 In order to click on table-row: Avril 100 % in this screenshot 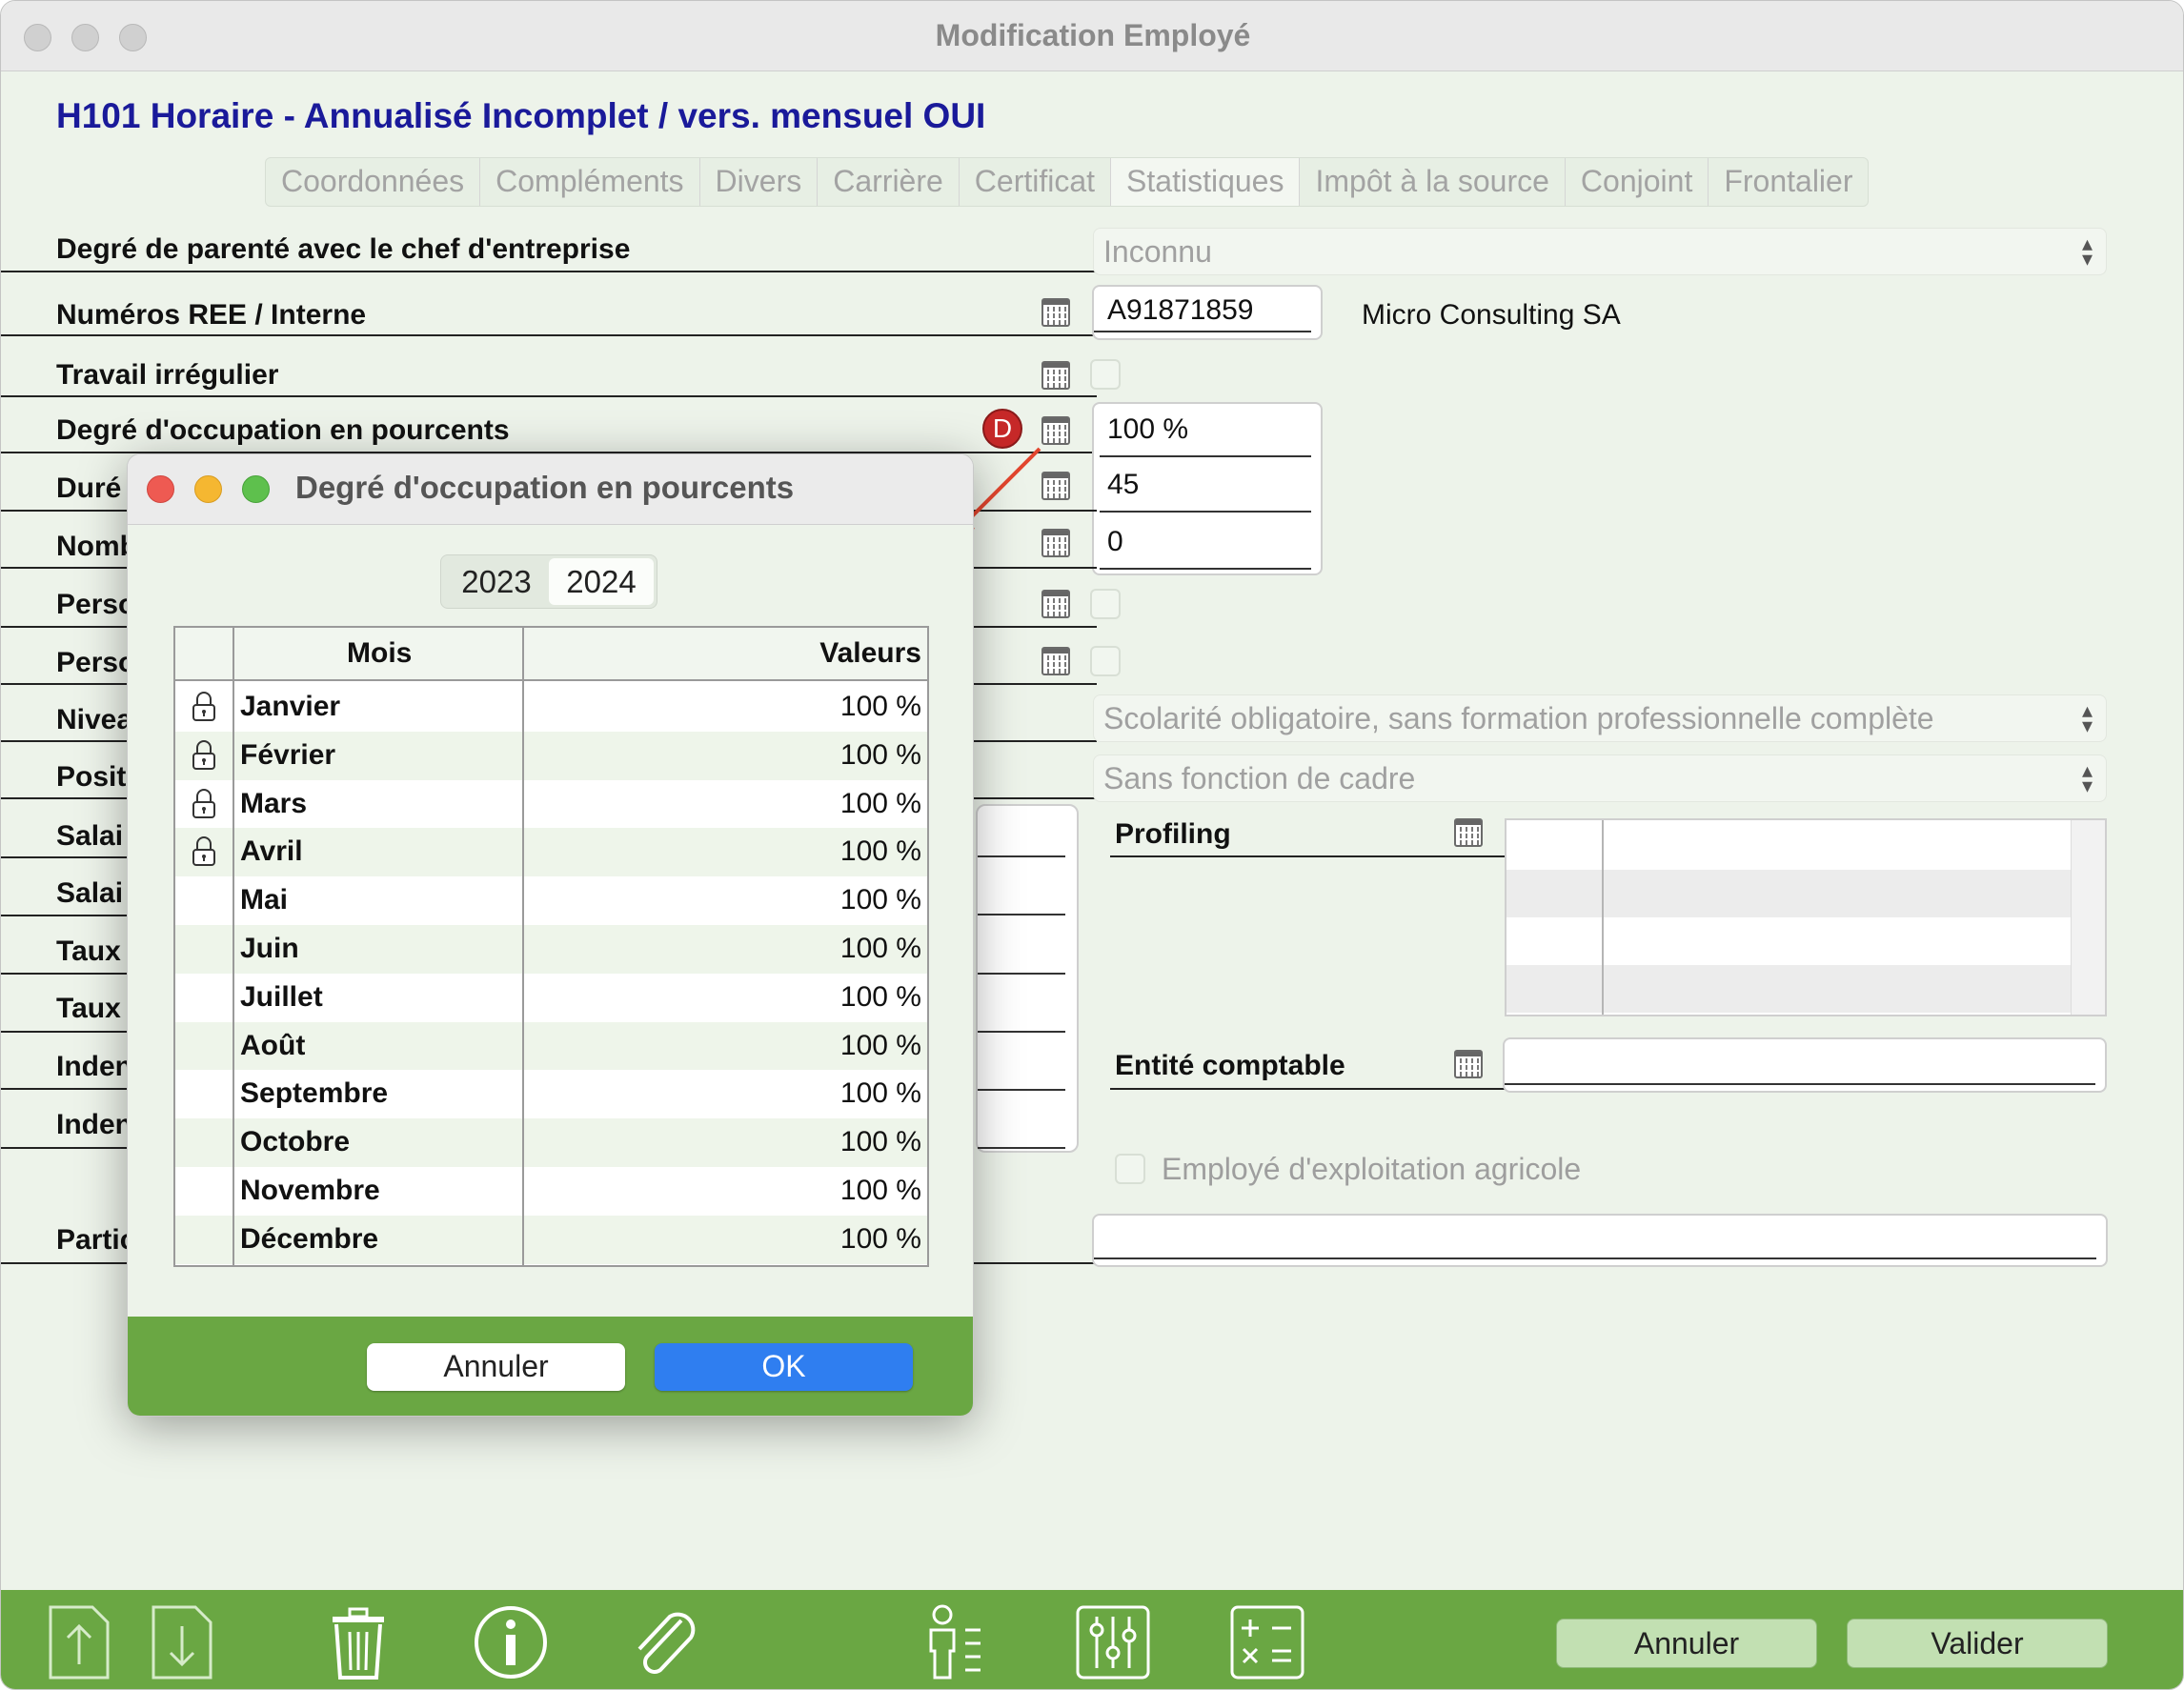, I will do `click(551, 852)`.